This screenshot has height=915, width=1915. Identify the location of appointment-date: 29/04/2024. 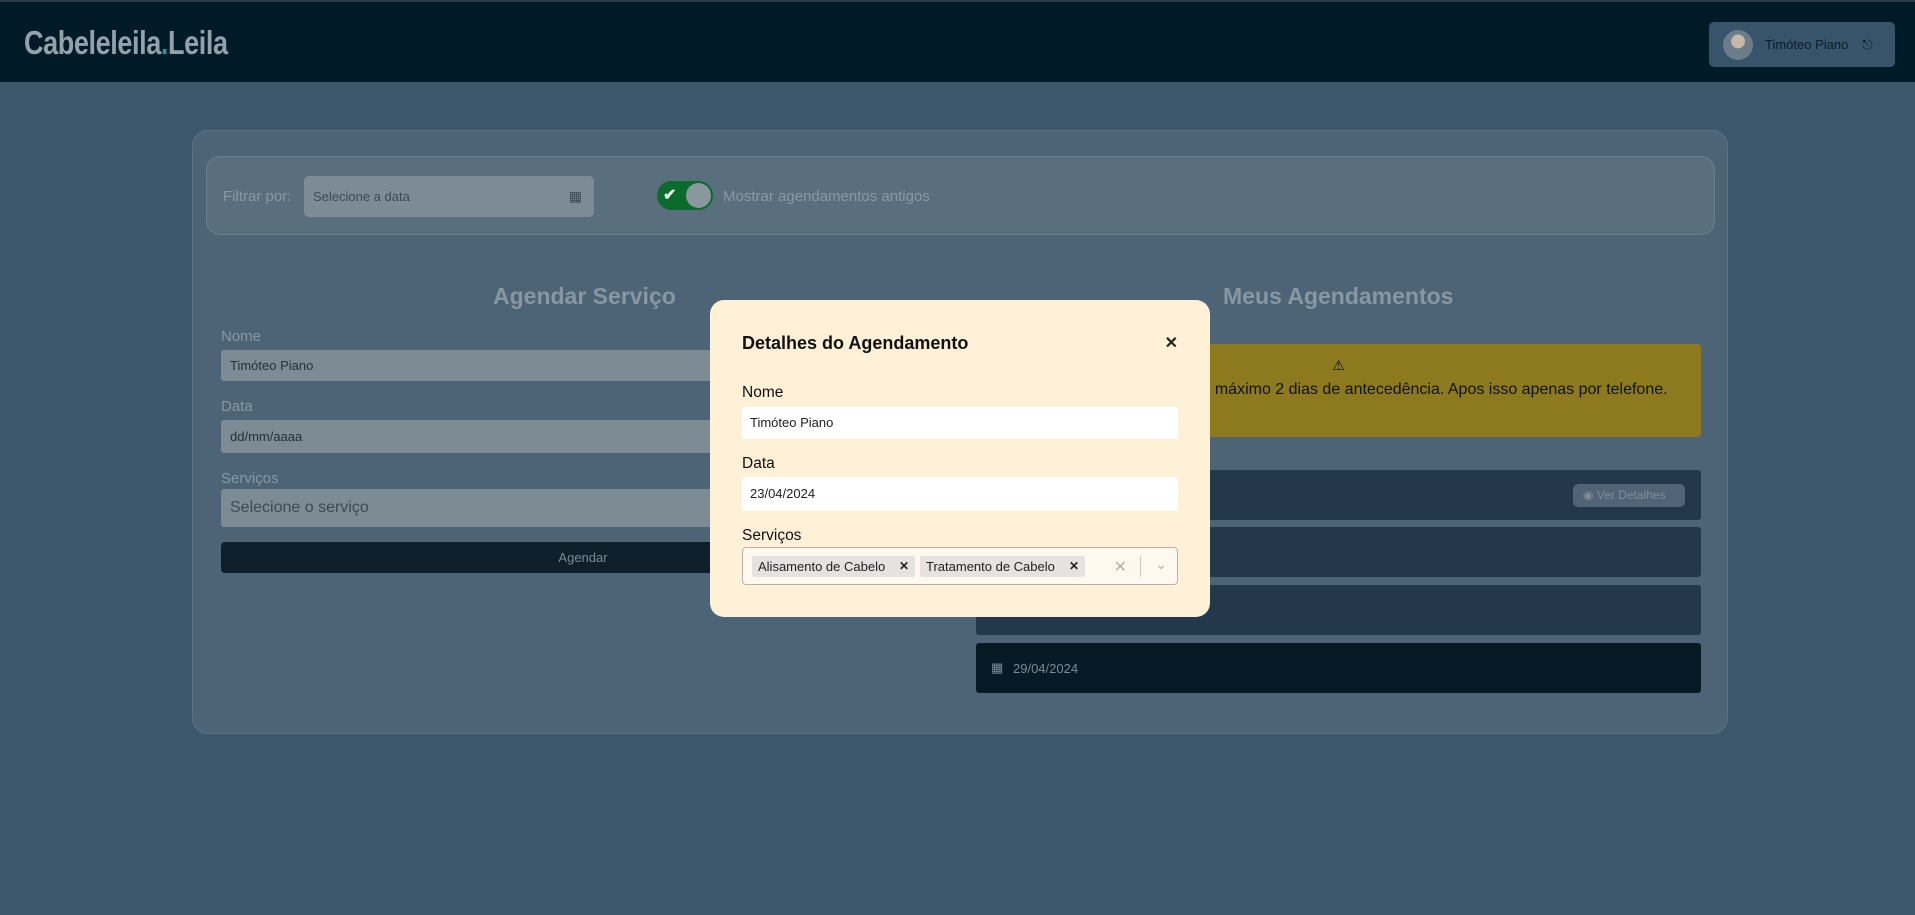
(1046, 668).